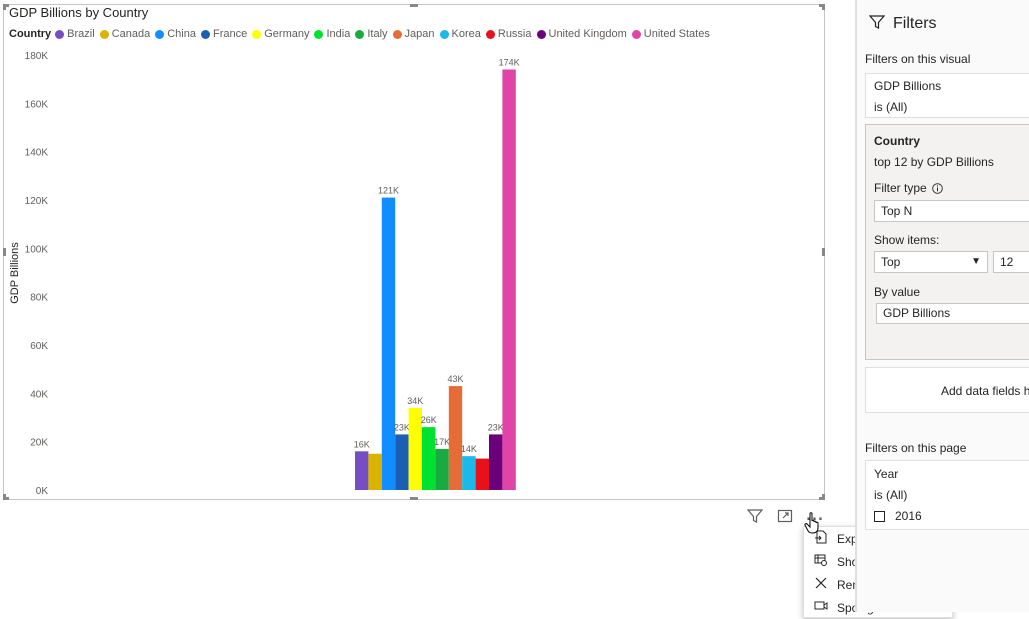 The height and width of the screenshot is (619, 1029). I want to click on filter-card-gdp-billions: GDP Billions is (All), so click(947, 95).